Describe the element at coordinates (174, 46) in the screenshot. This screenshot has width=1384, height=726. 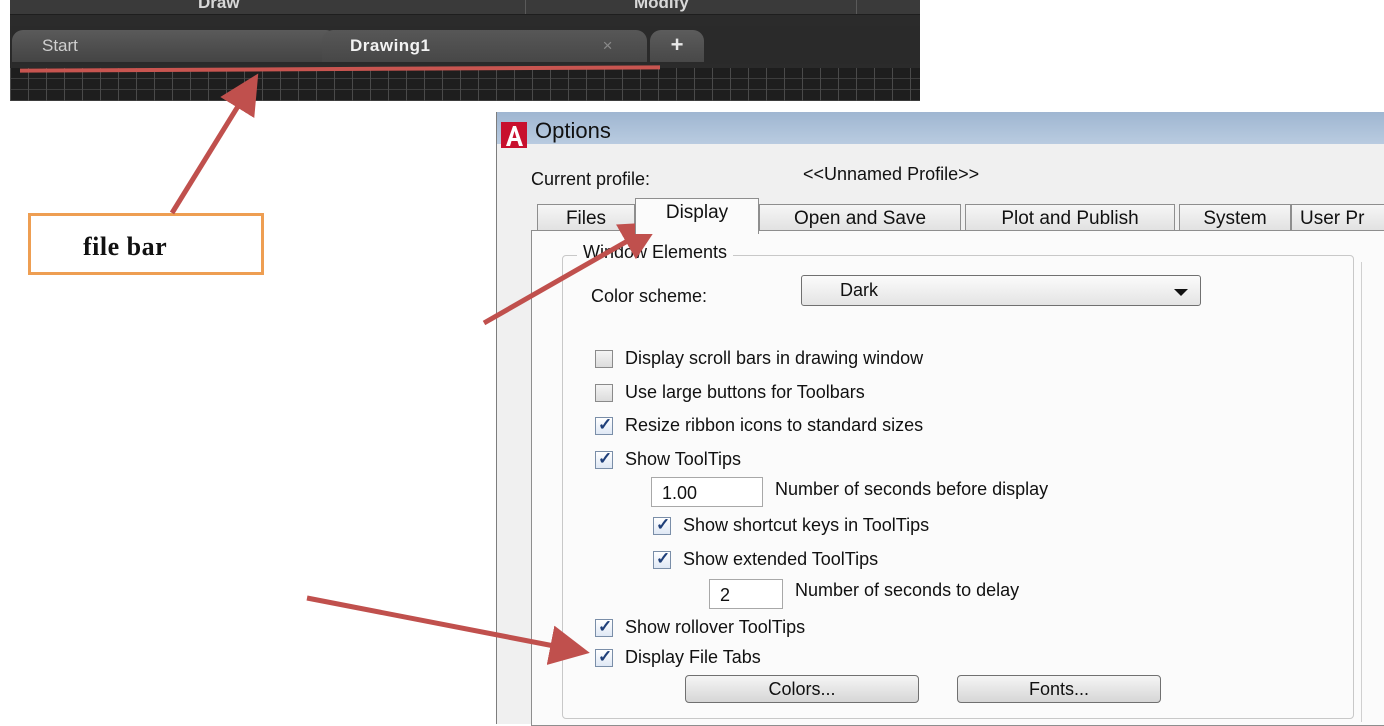
I see `file-tab-start: Start` at that location.